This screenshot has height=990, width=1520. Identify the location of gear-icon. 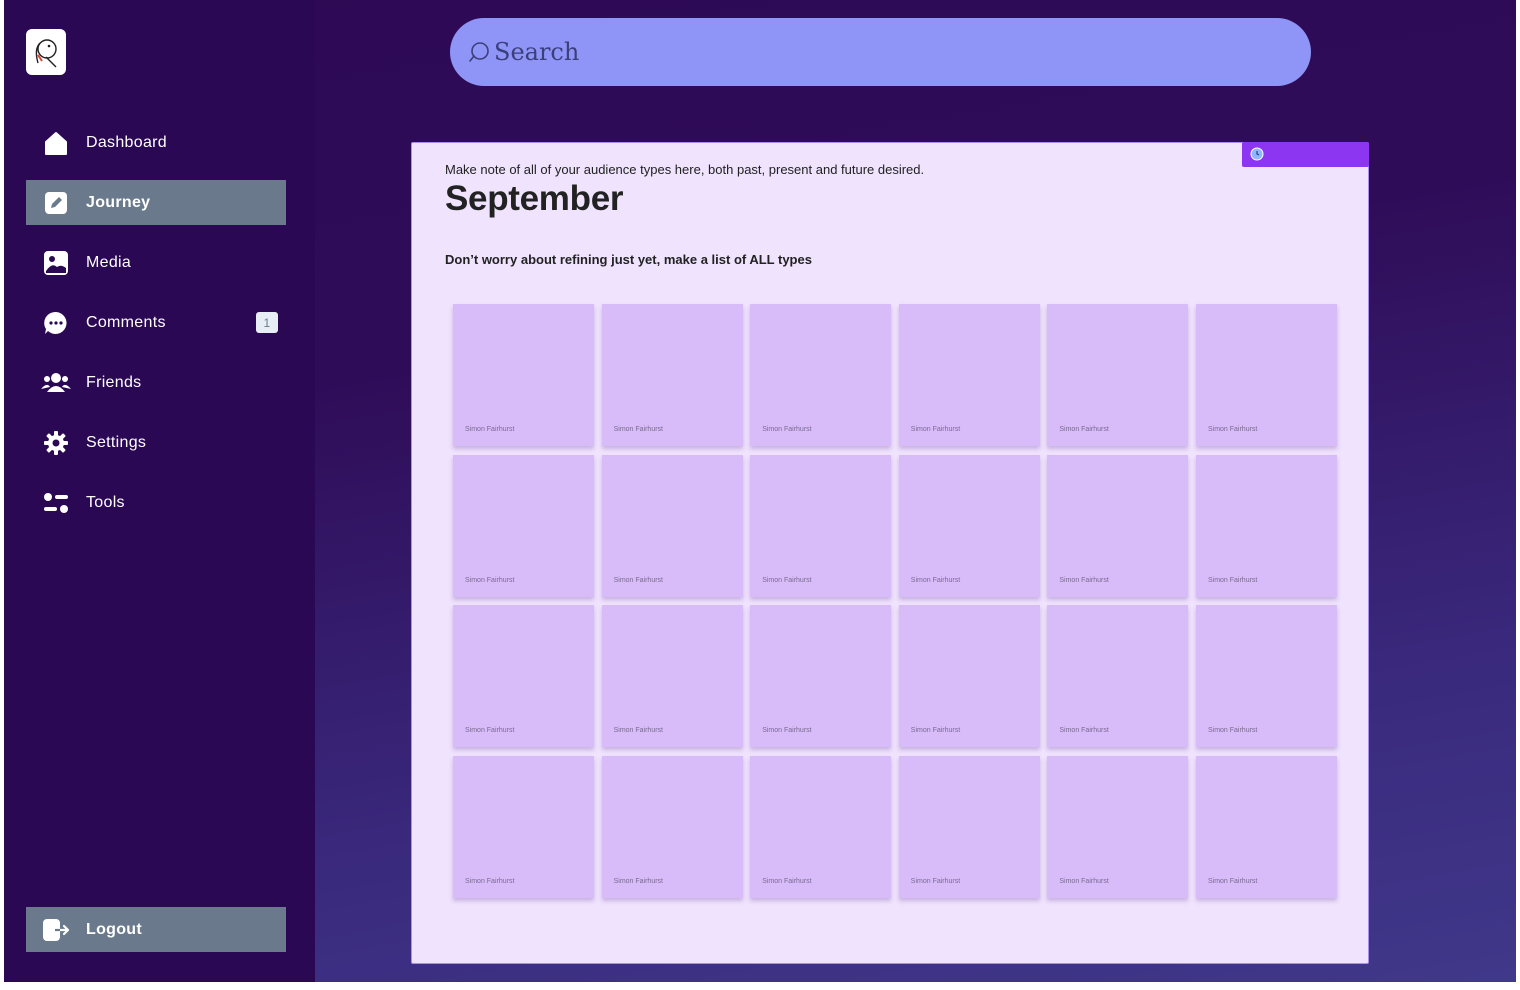
(56, 443).